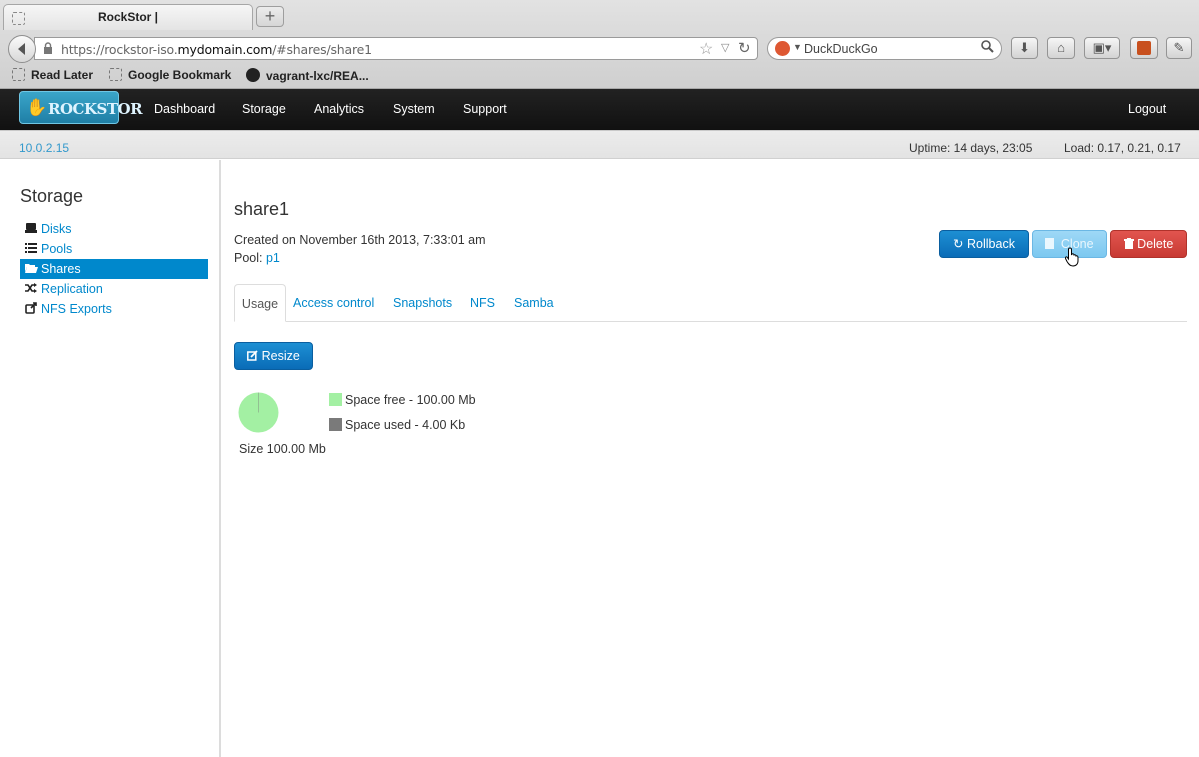 This screenshot has width=1199, height=757. What do you see at coordinates (270, 16) in the screenshot?
I see `new-tab-button: +` at bounding box center [270, 16].